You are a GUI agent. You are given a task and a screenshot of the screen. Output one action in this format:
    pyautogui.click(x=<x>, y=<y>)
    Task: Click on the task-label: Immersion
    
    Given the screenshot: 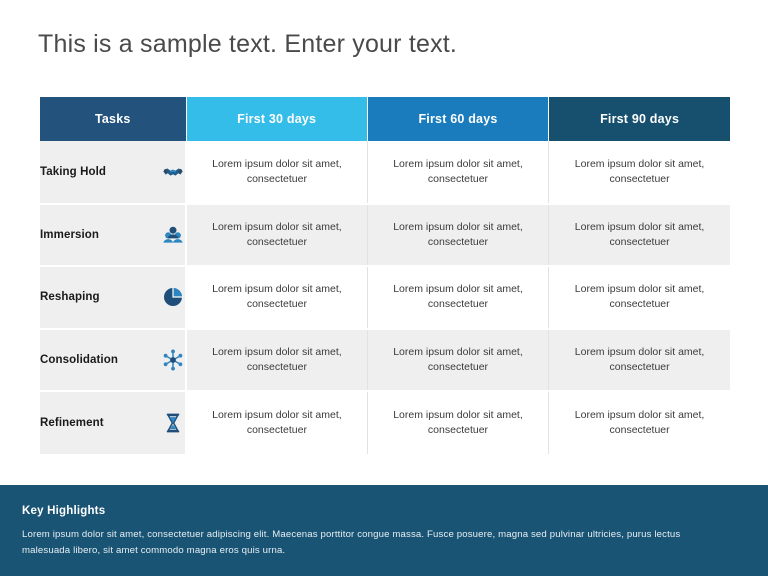 What is the action you would take?
    pyautogui.click(x=70, y=234)
    